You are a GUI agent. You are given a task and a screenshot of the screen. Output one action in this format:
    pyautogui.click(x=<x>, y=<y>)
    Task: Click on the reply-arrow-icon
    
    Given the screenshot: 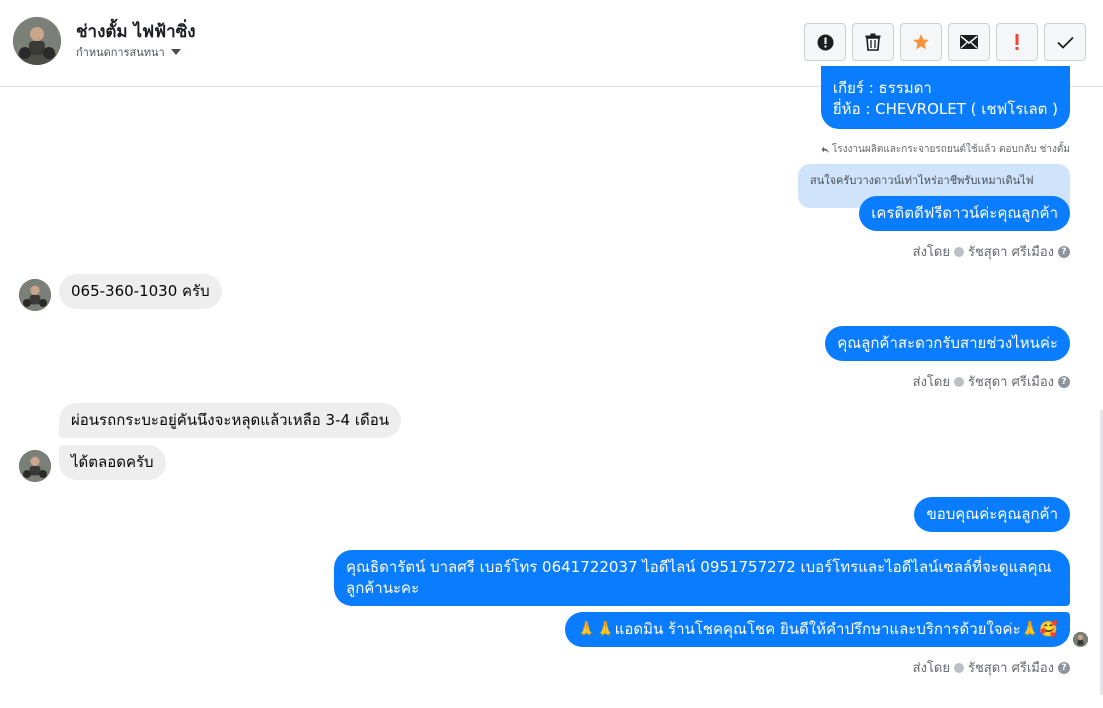 What is the action you would take?
    pyautogui.click(x=825, y=149)
    